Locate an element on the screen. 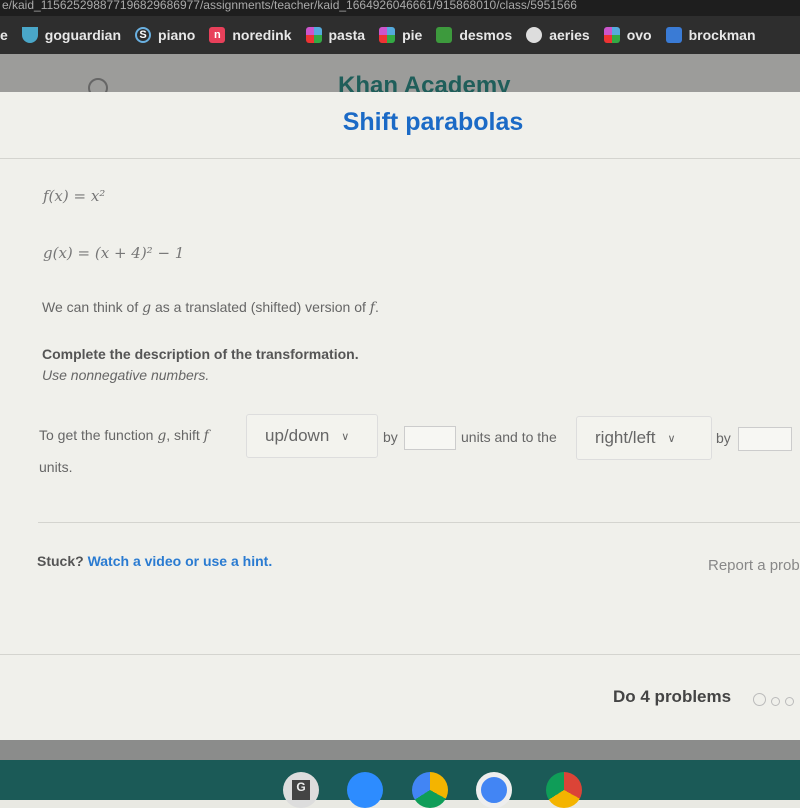 This screenshot has height=808, width=800. report-problem-link: Report a problem is located at coordinates (754, 565).